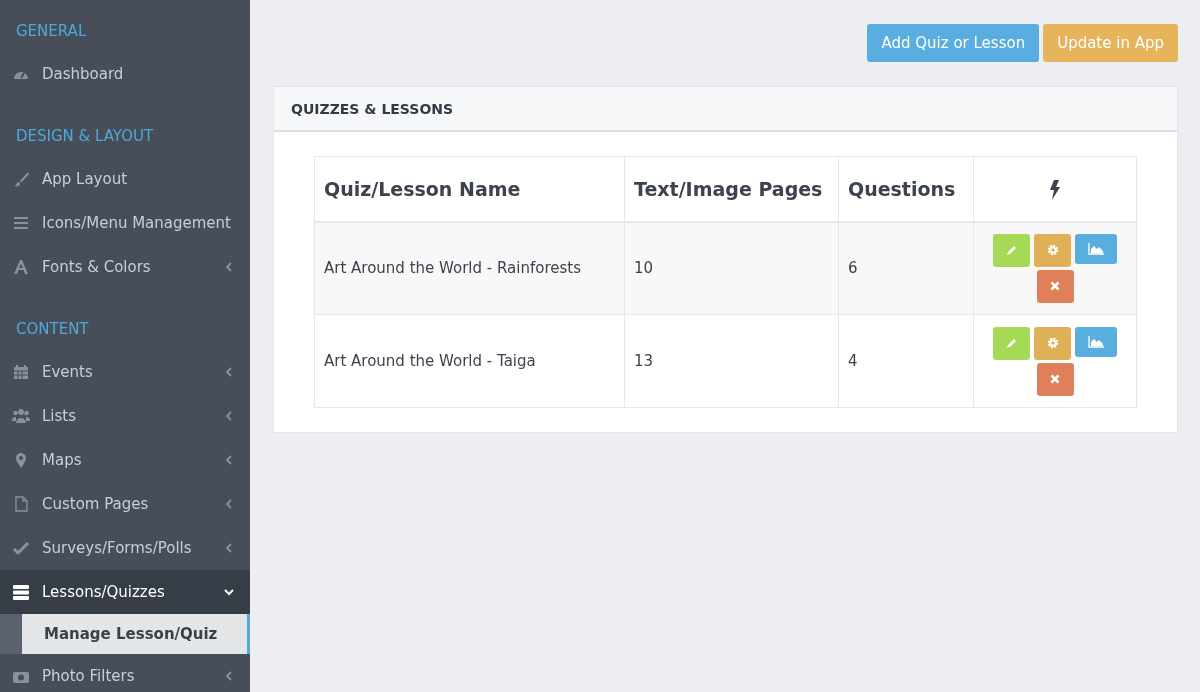 The image size is (1200, 692). What do you see at coordinates (136, 634) in the screenshot?
I see `submenu-item: Manage Lesson/Quiz` at bounding box center [136, 634].